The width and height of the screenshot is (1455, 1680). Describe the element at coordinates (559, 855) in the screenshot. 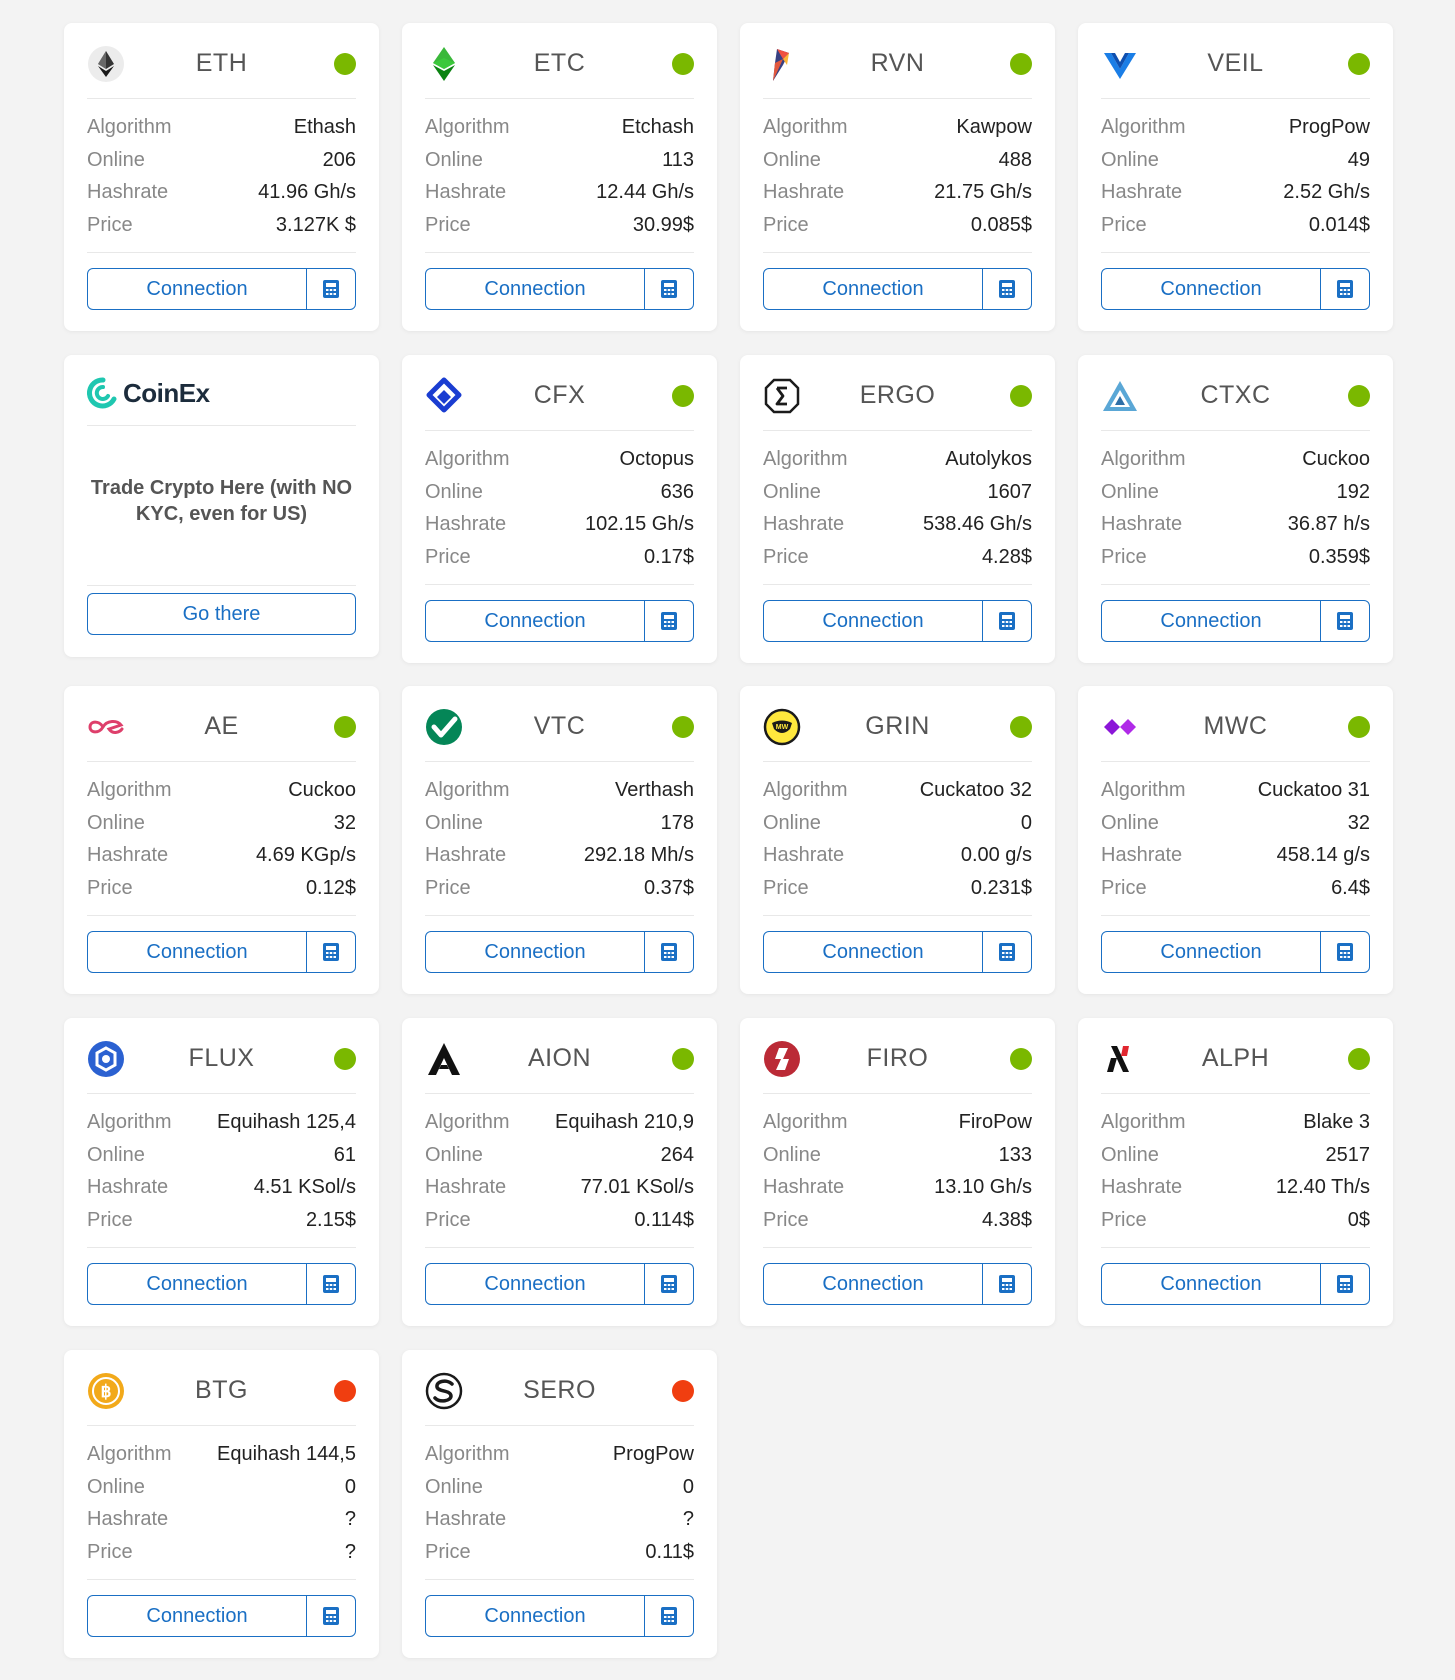

I see `stat-row-hashrate: Hashrate 292.18 Mh/s` at that location.